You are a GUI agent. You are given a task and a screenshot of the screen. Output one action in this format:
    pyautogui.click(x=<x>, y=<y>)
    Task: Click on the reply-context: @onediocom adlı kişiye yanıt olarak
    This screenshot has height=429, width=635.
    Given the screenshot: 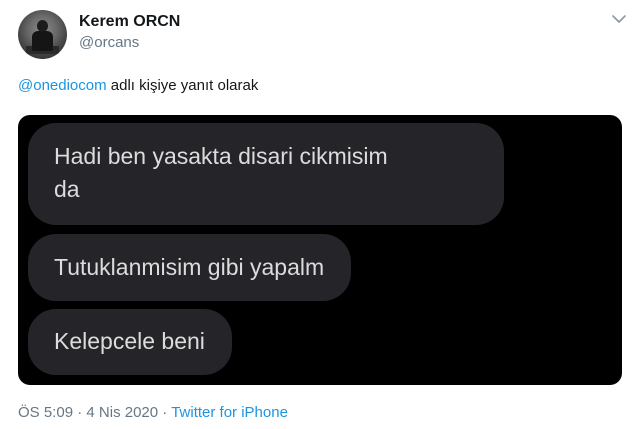 What is the action you would take?
    pyautogui.click(x=138, y=85)
    